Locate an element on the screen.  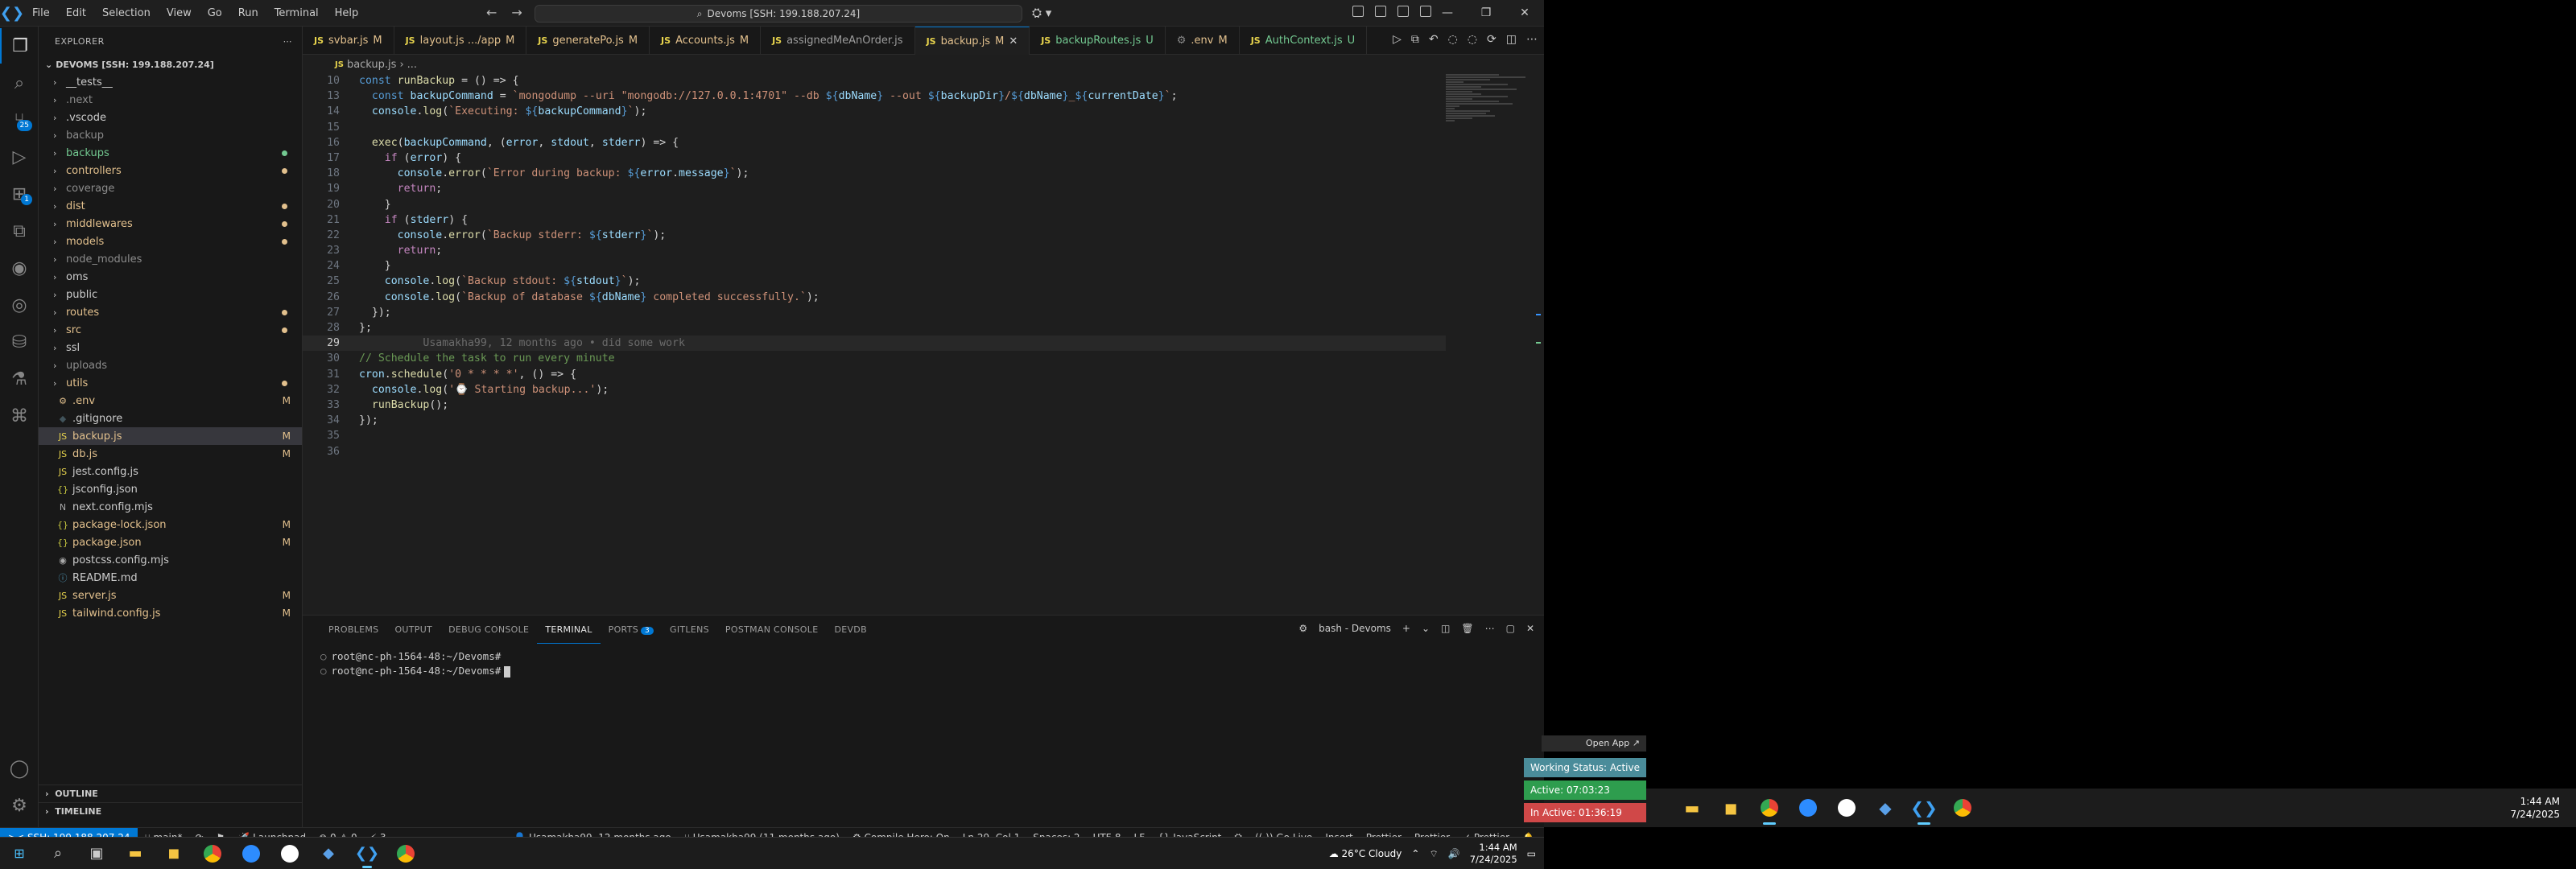
editor-more-icon: ⋯ is located at coordinates (1532, 39).